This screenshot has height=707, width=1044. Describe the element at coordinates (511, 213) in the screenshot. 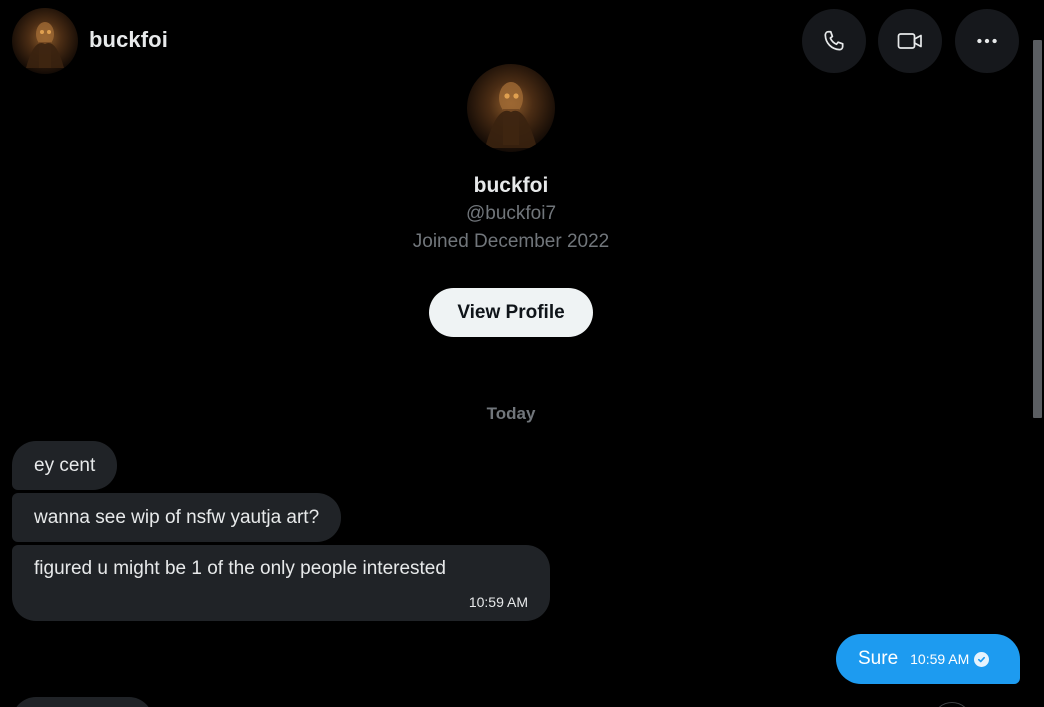

I see `profile-handle: @buckfoi7` at that location.